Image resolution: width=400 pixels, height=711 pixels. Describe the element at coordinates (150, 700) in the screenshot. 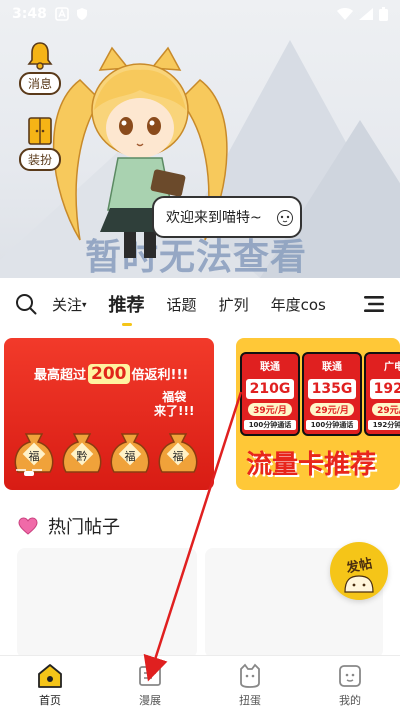

I see `nav-expo-label: 漫展` at that location.